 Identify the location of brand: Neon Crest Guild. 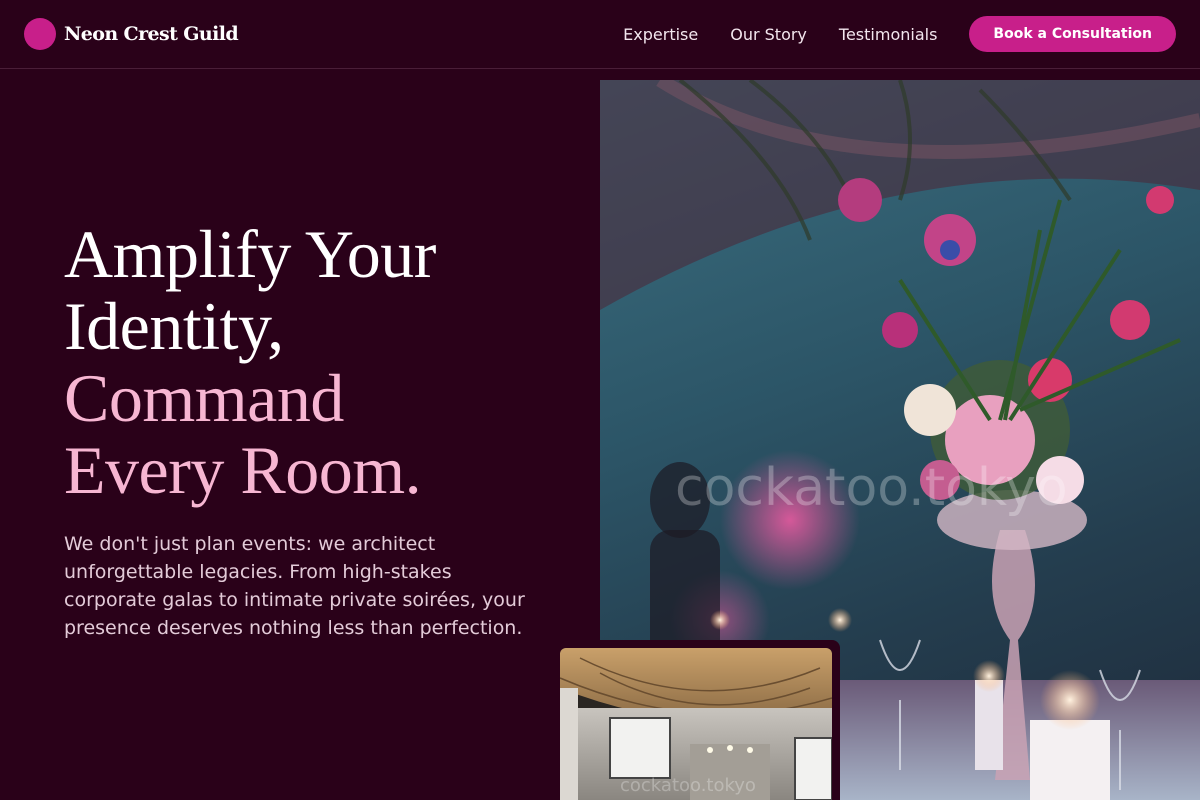
(131, 34).